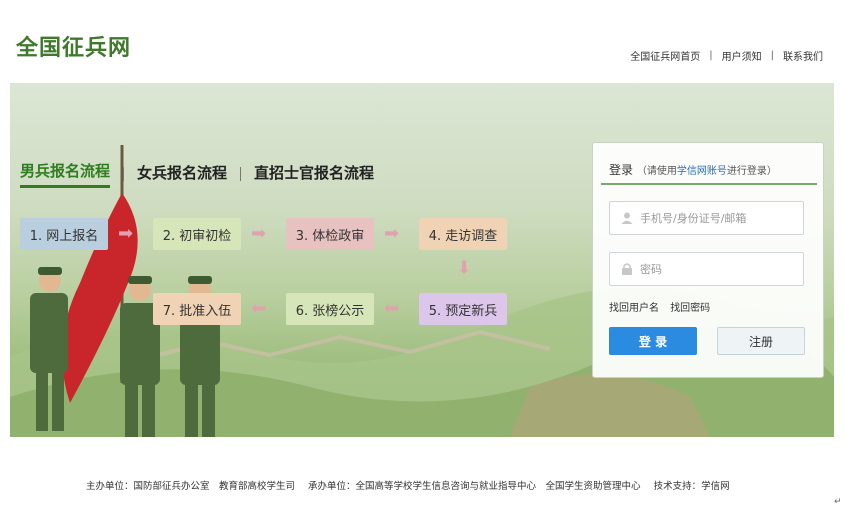  What do you see at coordinates (125, 291) in the screenshot?
I see `honor-guard-soldiers-image` at bounding box center [125, 291].